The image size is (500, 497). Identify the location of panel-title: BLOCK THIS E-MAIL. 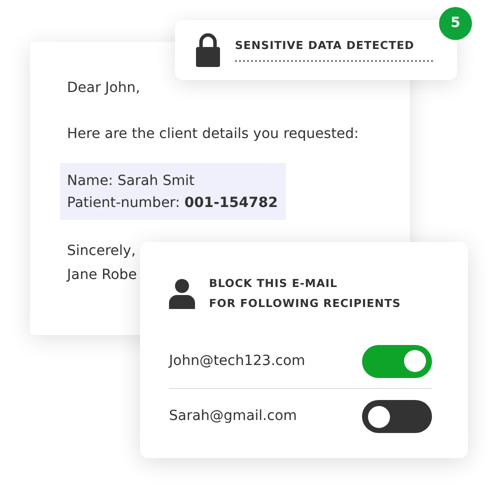
(273, 284).